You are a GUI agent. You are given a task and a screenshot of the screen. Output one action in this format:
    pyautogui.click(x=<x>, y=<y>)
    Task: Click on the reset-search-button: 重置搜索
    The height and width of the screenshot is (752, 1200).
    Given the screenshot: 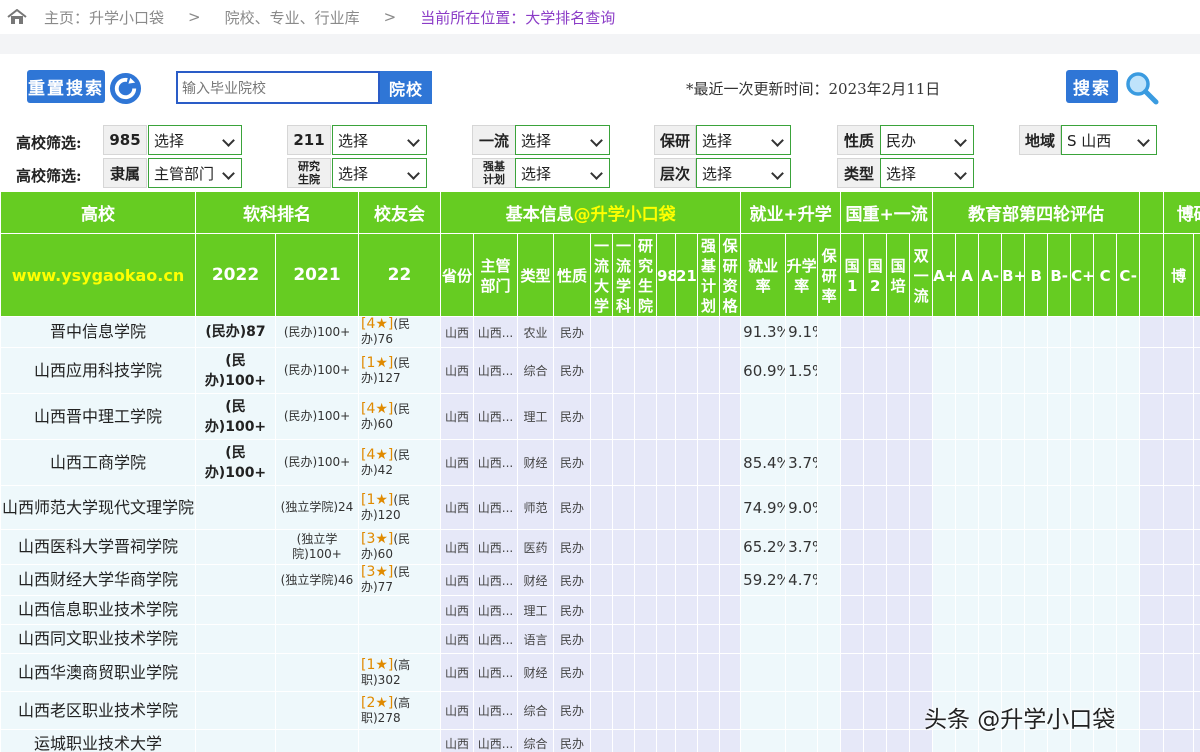 What is the action you would take?
    pyautogui.click(x=66, y=86)
    